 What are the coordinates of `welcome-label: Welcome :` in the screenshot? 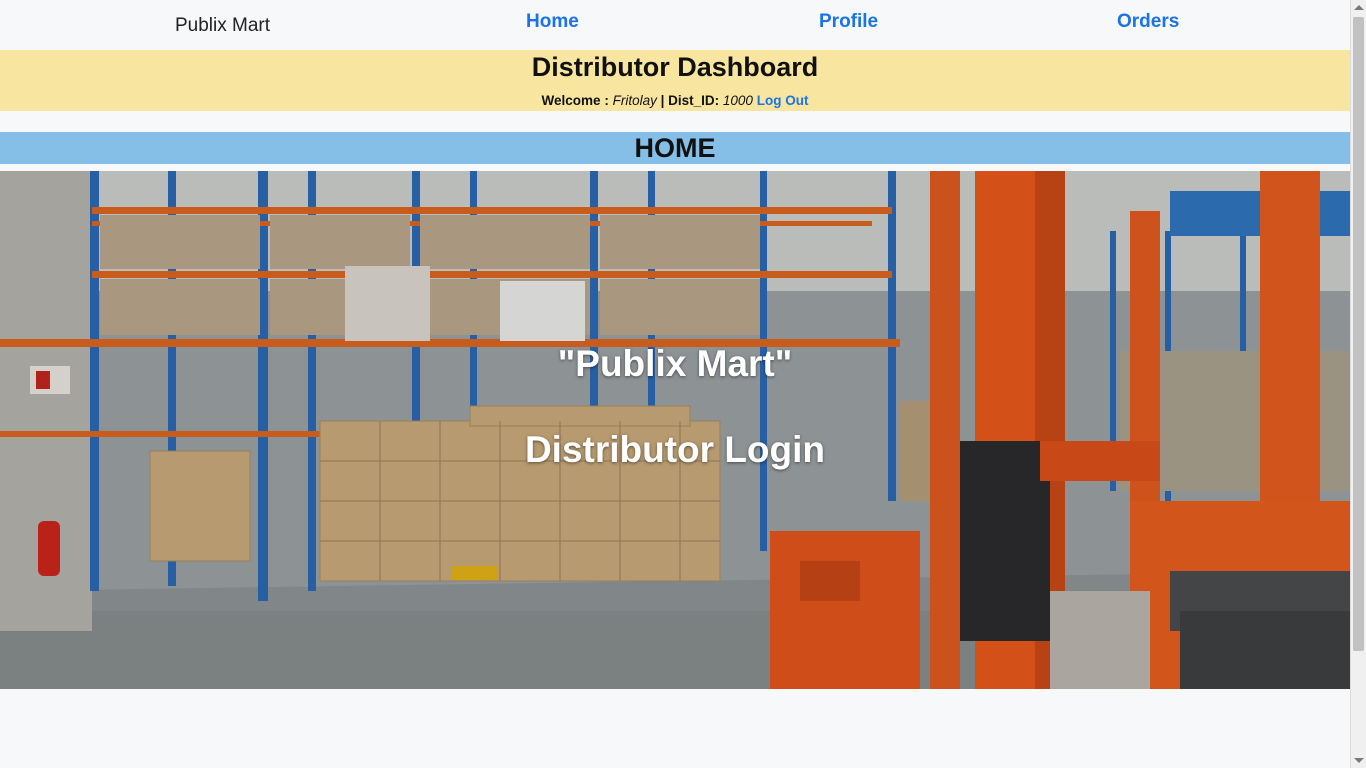 It's located at (577, 100).